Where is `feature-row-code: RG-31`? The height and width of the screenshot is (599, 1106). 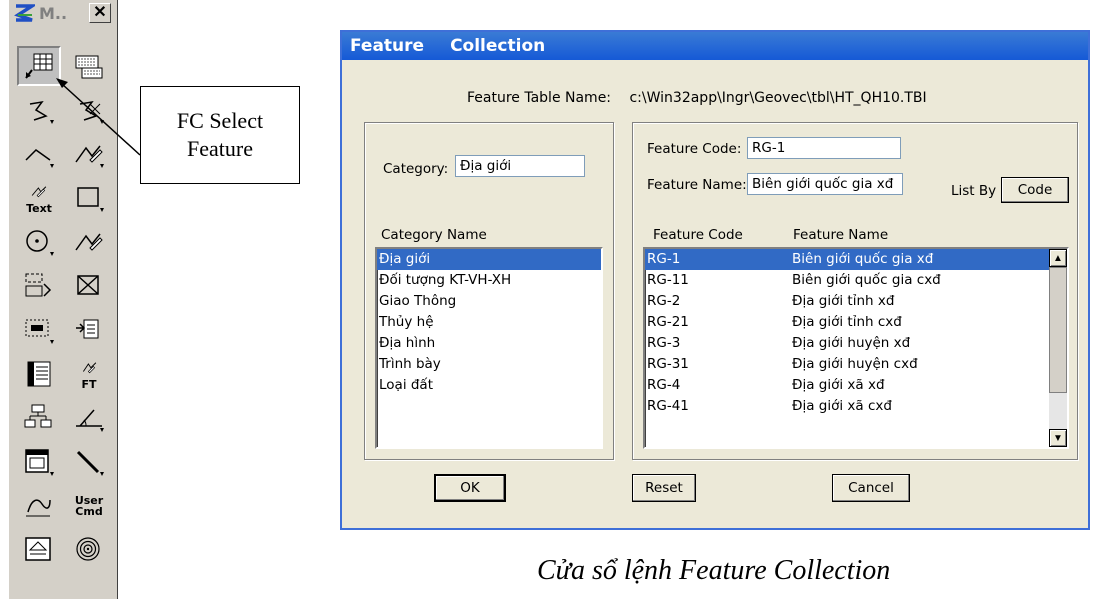 feature-row-code: RG-31 is located at coordinates (668, 364).